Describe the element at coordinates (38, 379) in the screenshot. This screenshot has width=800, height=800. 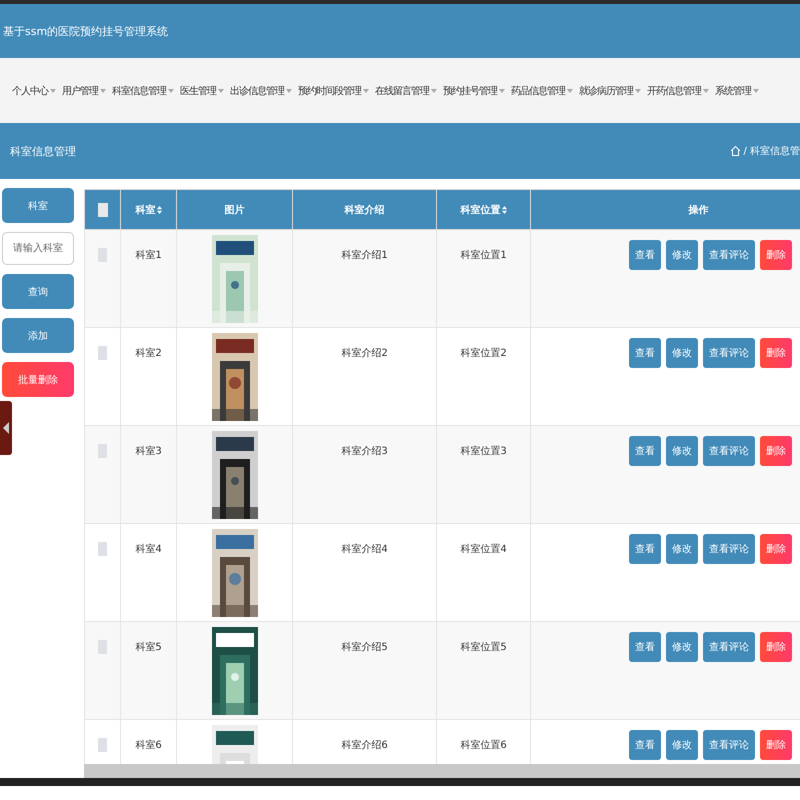
I see `batch-delete-button: 批量删除` at that location.